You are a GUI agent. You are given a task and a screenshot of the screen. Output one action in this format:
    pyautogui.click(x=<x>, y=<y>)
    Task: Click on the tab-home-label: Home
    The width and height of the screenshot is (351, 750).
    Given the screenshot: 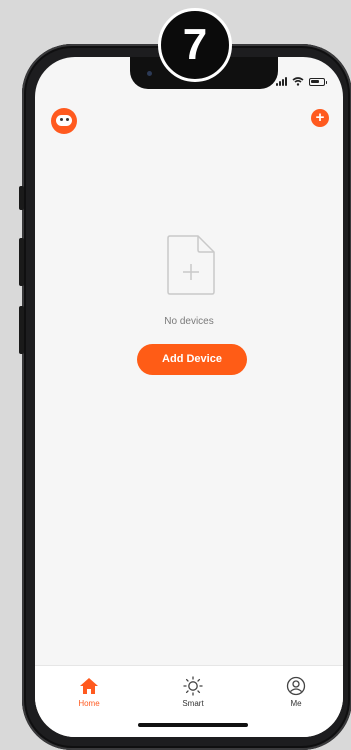 What is the action you would take?
    pyautogui.click(x=89, y=703)
    